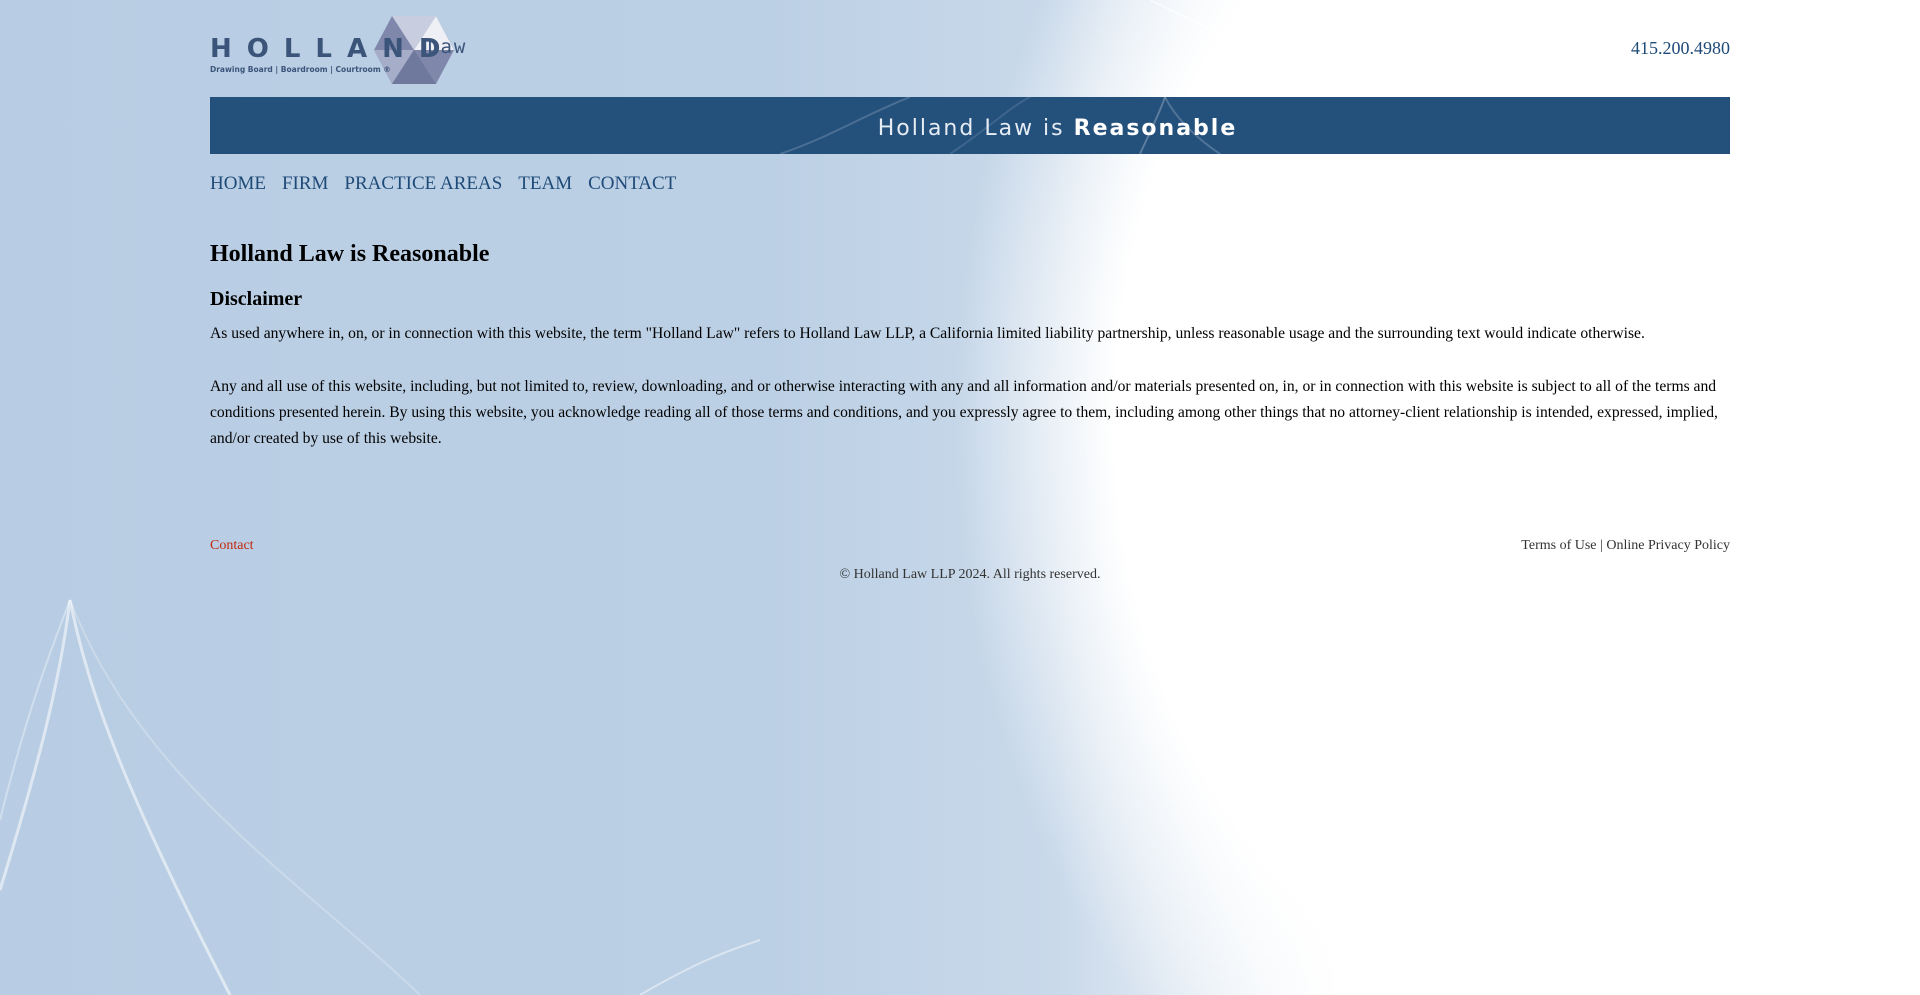  Describe the element at coordinates (545, 184) in the screenshot. I see `nav-team: TEAM` at that location.